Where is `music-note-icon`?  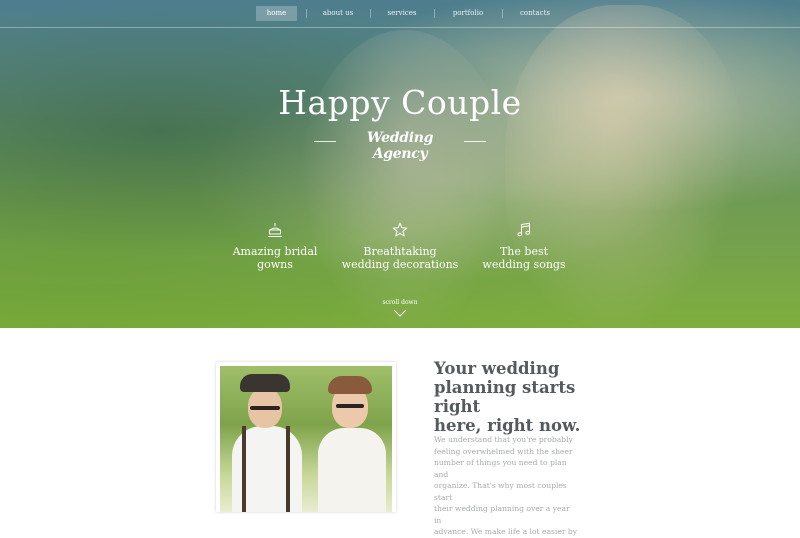
music-note-icon is located at coordinates (524, 229).